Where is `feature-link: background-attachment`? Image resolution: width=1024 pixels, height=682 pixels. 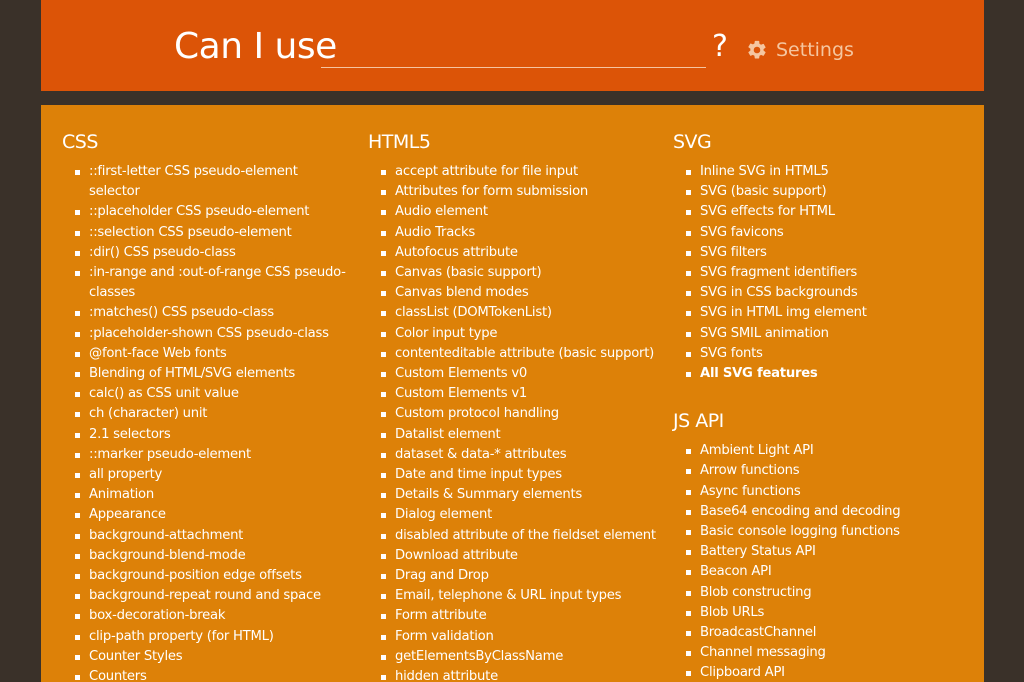
feature-link: background-attachment is located at coordinates (166, 535).